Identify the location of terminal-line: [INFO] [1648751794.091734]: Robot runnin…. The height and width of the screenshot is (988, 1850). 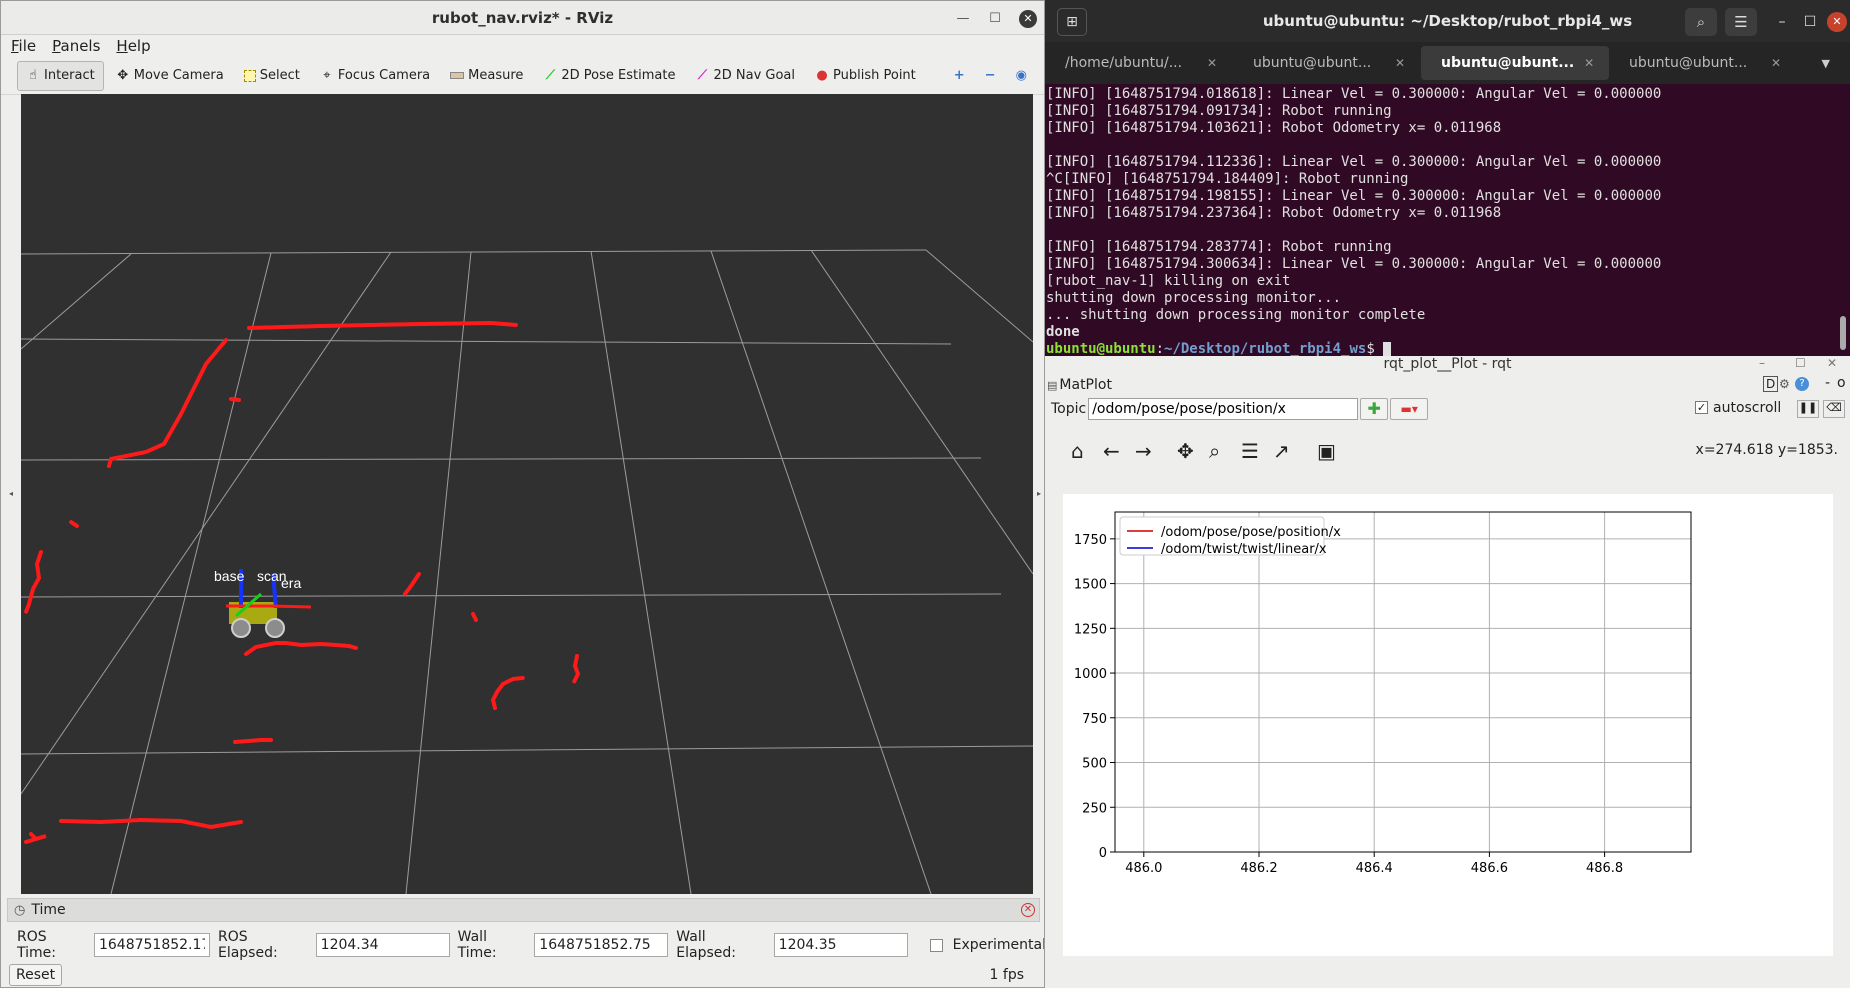
(1219, 111).